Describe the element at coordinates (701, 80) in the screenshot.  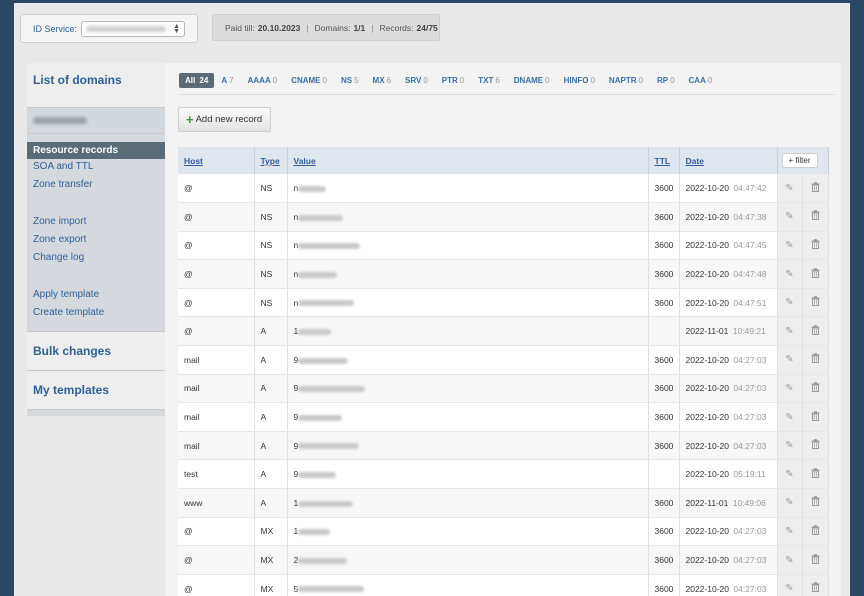
I see `filter-caa: CAA 0` at that location.